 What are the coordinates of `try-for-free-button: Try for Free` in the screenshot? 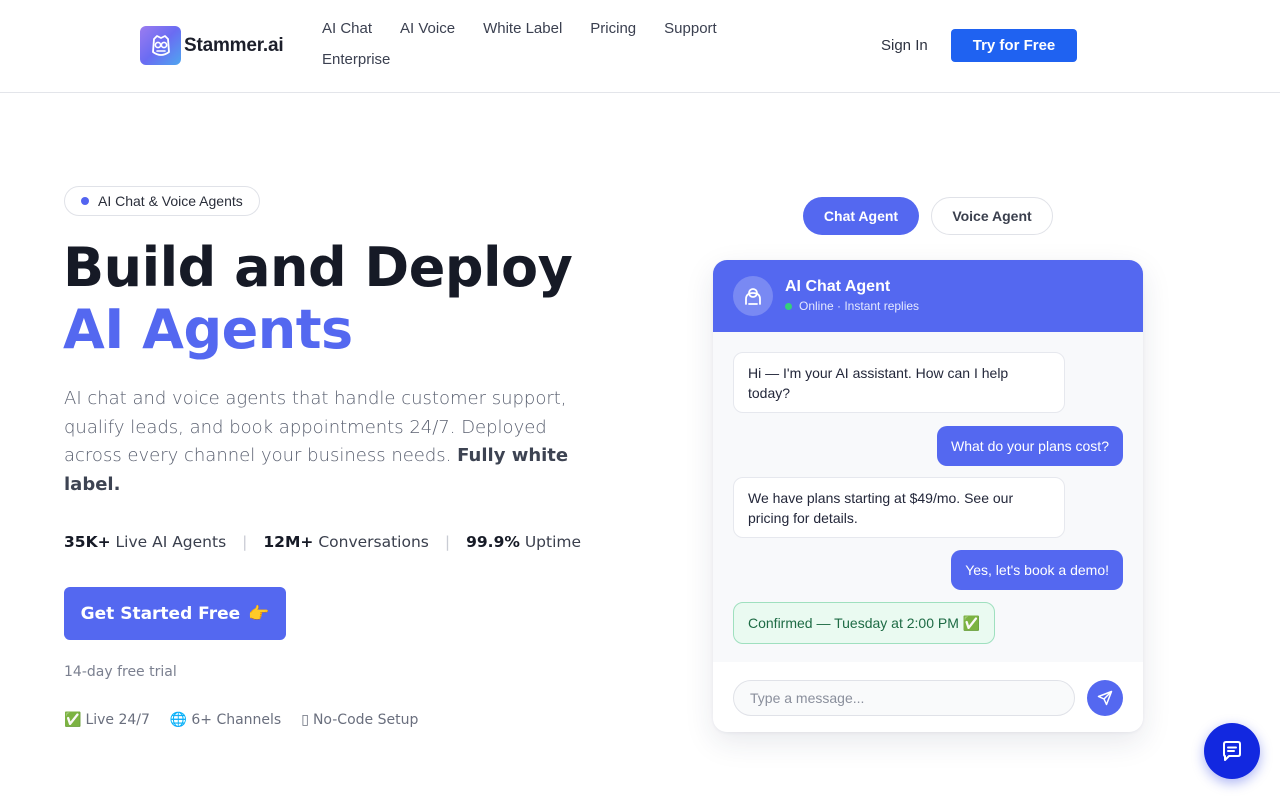 It's located at (1014, 45).